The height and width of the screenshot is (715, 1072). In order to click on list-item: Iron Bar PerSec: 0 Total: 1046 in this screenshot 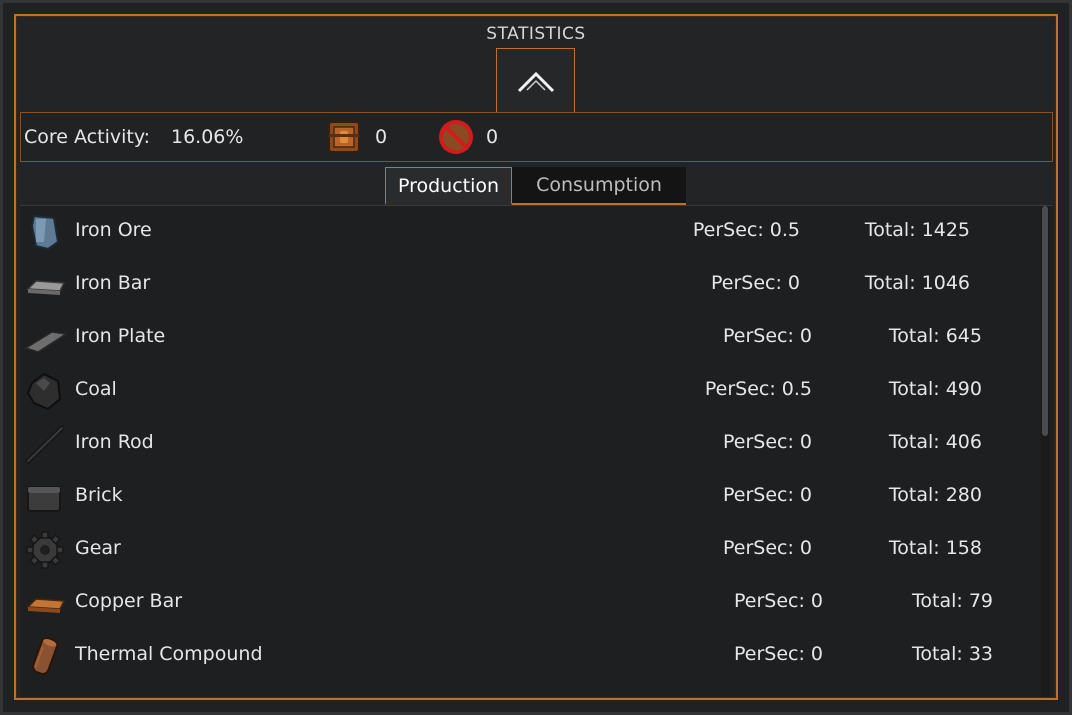, I will do `click(520, 285)`.